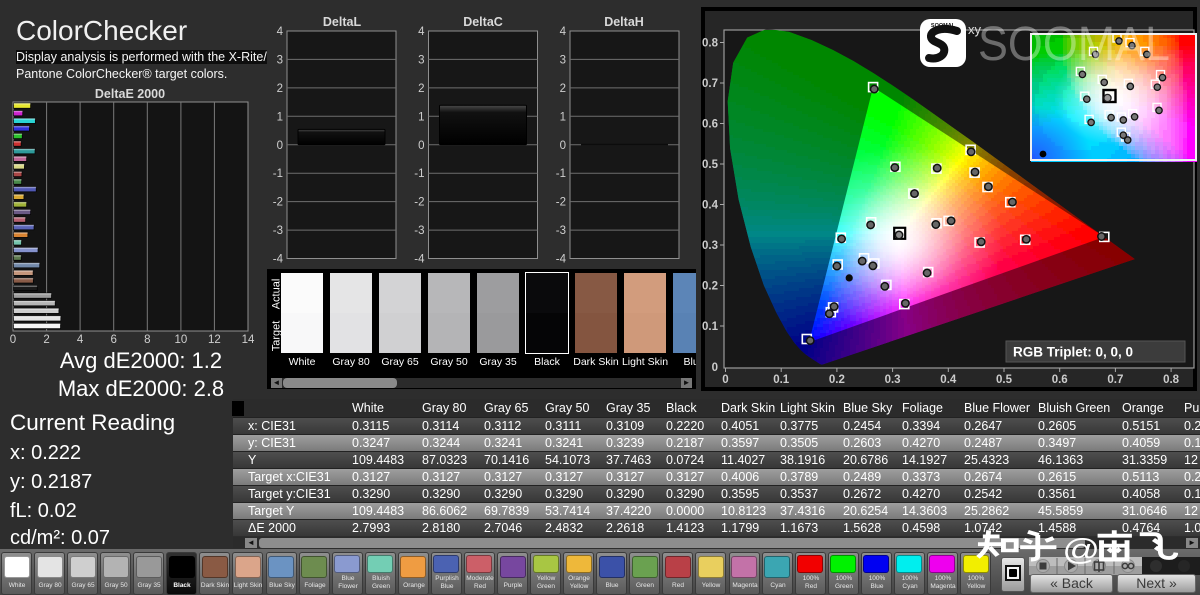 The width and height of the screenshot is (1200, 595). I want to click on svg-text: SOOMAL, so click(1074, 44).